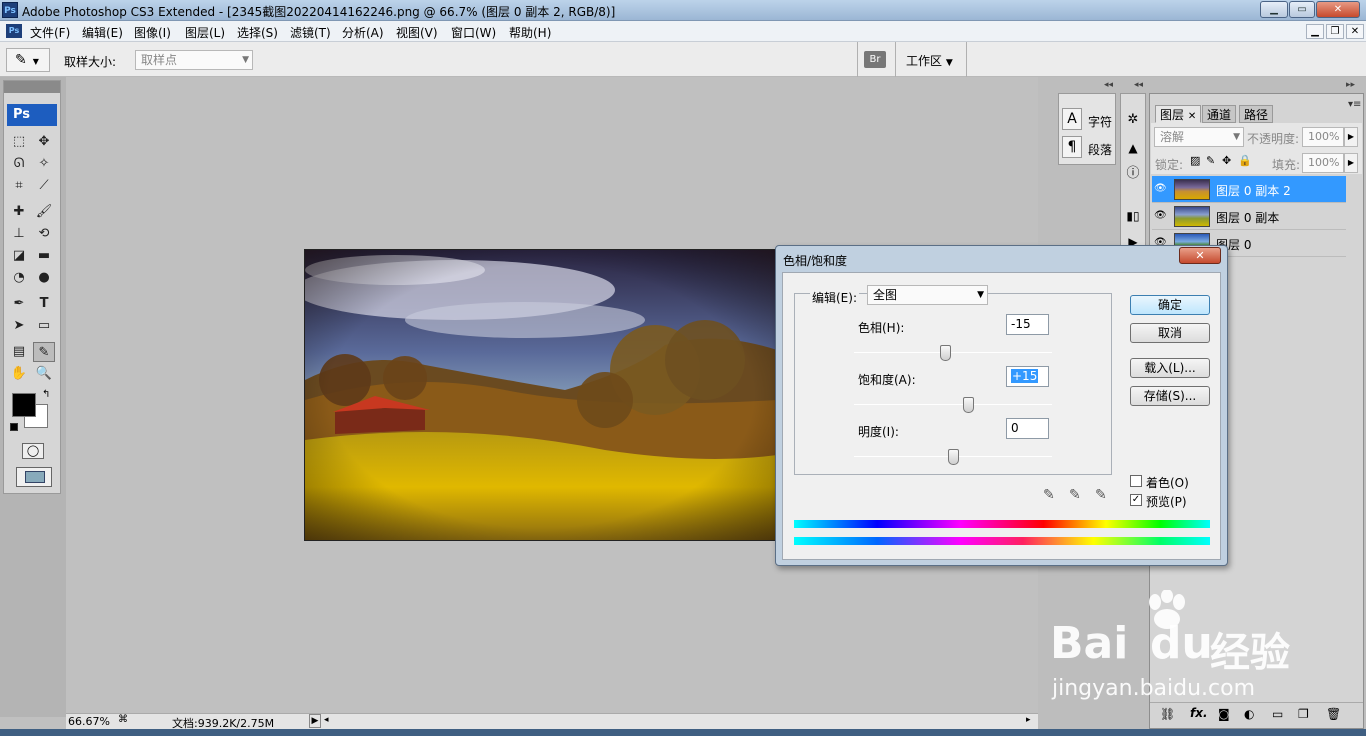 This screenshot has height=736, width=1366. Describe the element at coordinates (315, 721) in the screenshot. I see `status-menu-arrow-icon: ▶` at that location.